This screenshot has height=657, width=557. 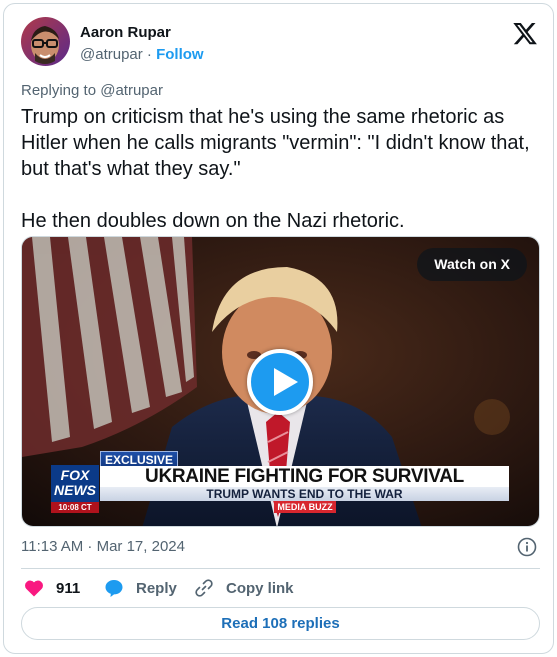 I want to click on divider, so click(x=280, y=568).